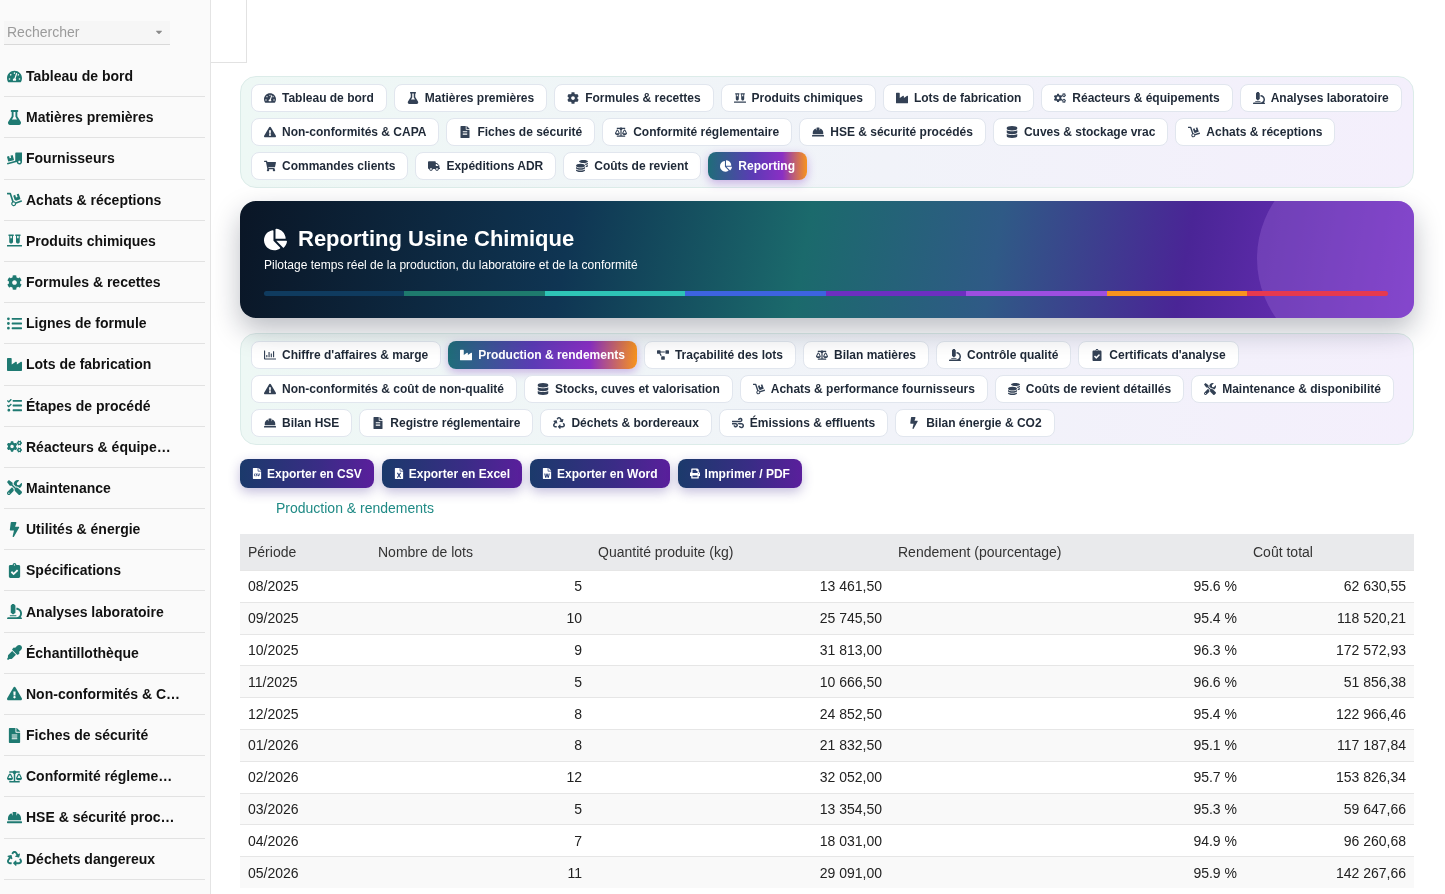 The image size is (1445, 894). I want to click on tab: Bilan matières, so click(865, 355).